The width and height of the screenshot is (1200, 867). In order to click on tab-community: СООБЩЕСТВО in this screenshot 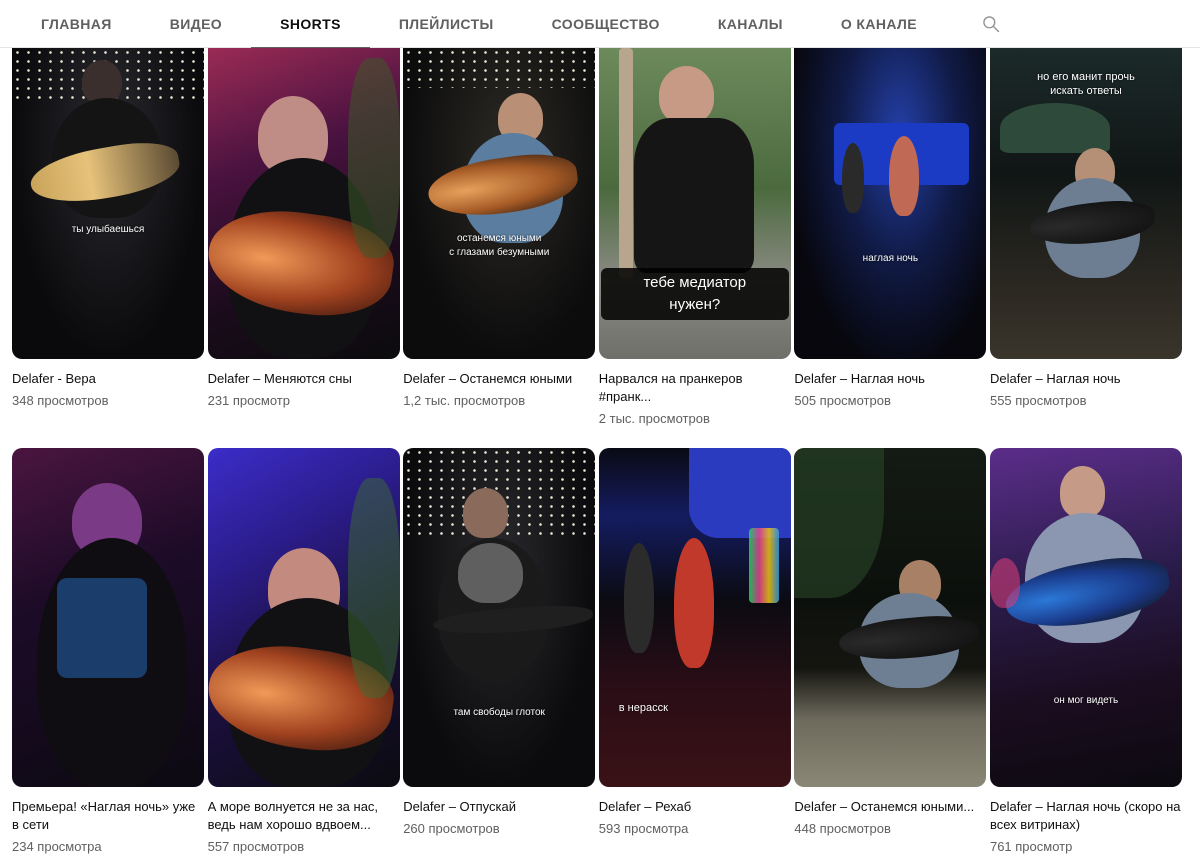, I will do `click(606, 24)`.